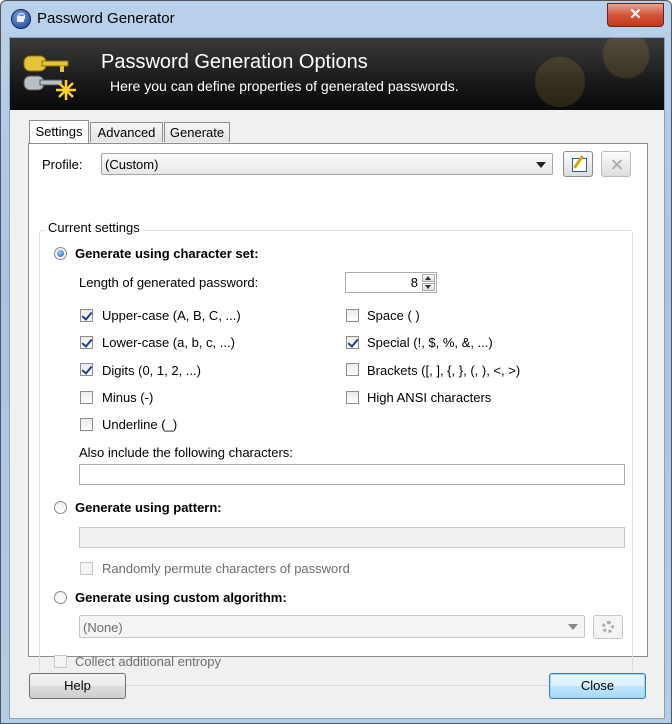 This screenshot has width=672, height=724. I want to click on stepper-down-icon, so click(428, 287).